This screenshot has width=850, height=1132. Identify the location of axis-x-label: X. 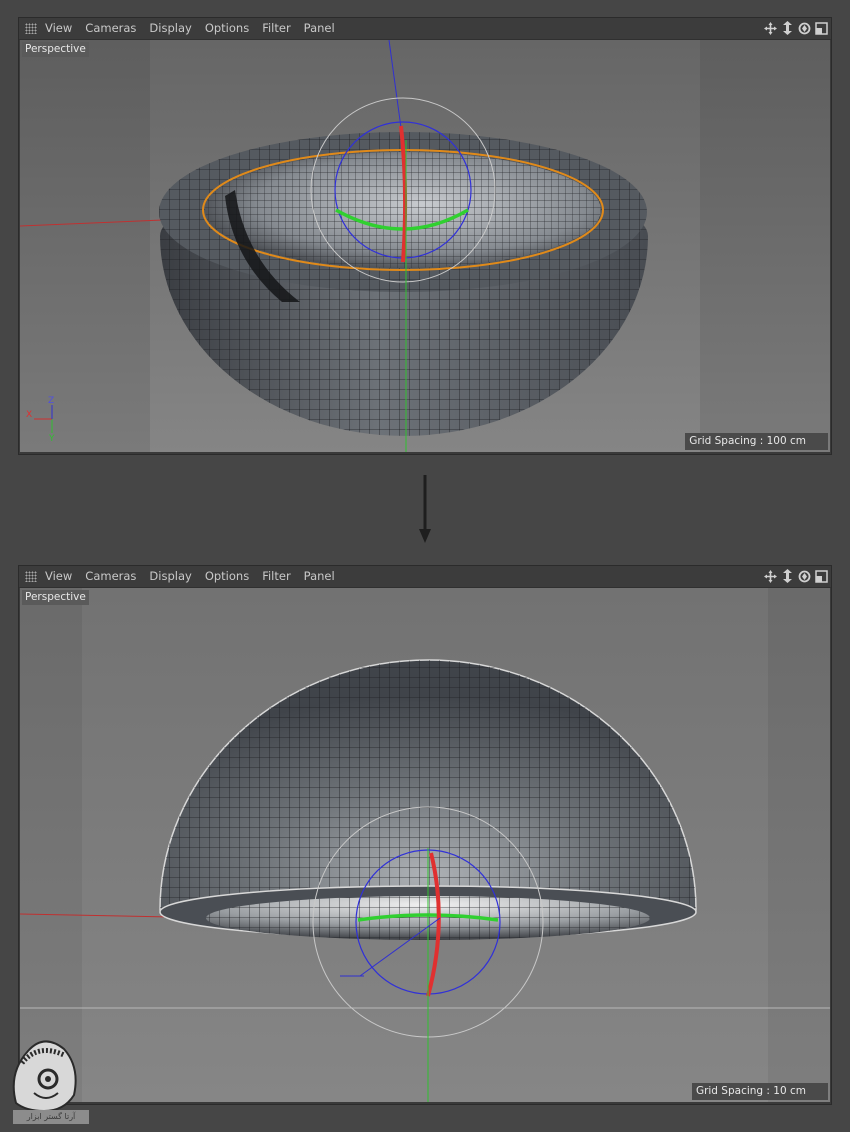
(29, 415).